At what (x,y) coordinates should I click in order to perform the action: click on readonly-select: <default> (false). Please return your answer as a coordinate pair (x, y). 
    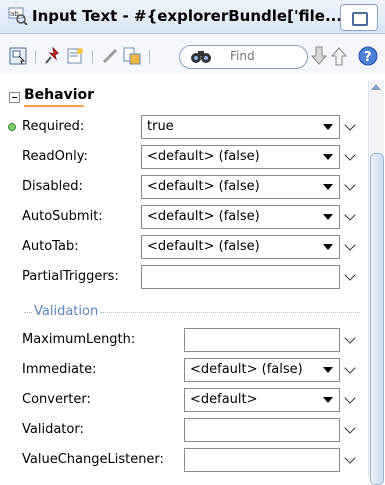
    Looking at the image, I should click on (240, 157).